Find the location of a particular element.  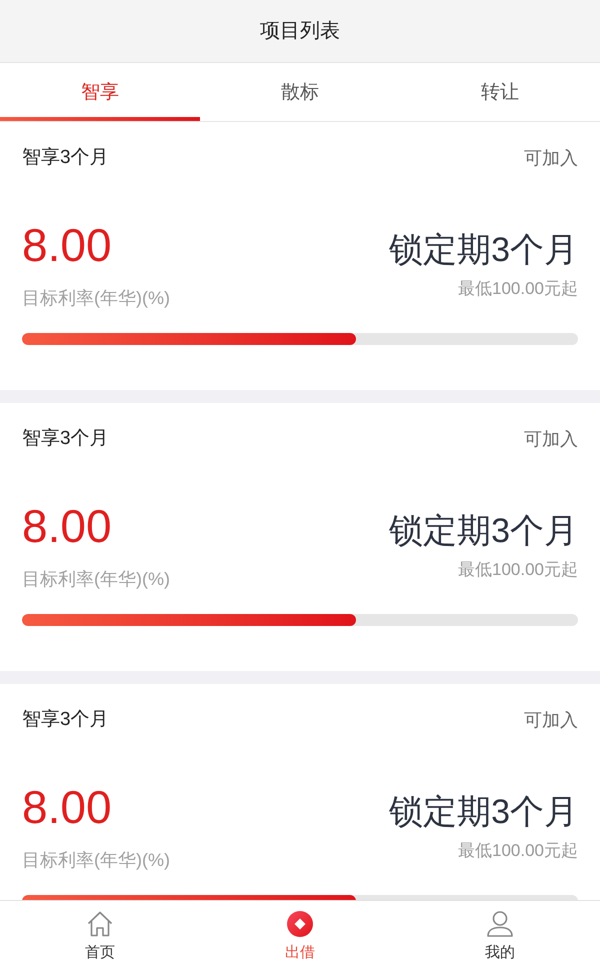

home-icon is located at coordinates (100, 924).